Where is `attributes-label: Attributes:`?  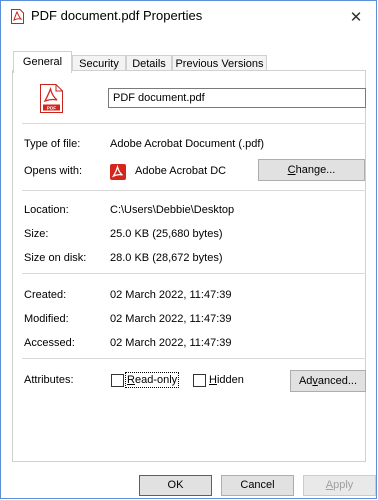 attributes-label: Attributes: is located at coordinates (49, 380).